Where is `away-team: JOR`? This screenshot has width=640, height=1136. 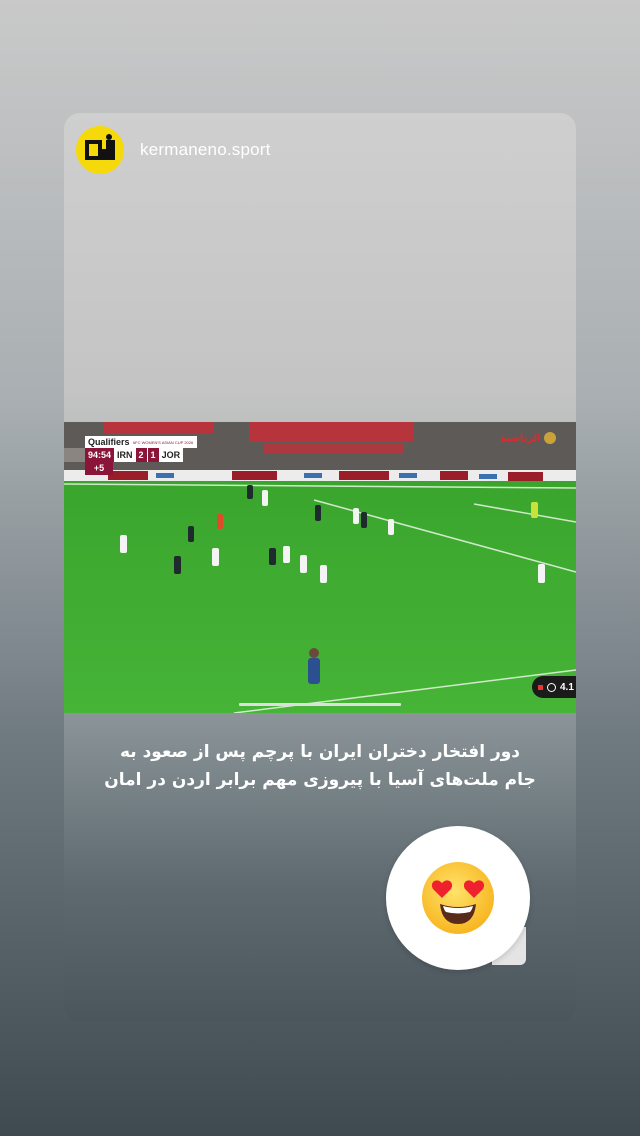
away-team: JOR is located at coordinates (171, 455).